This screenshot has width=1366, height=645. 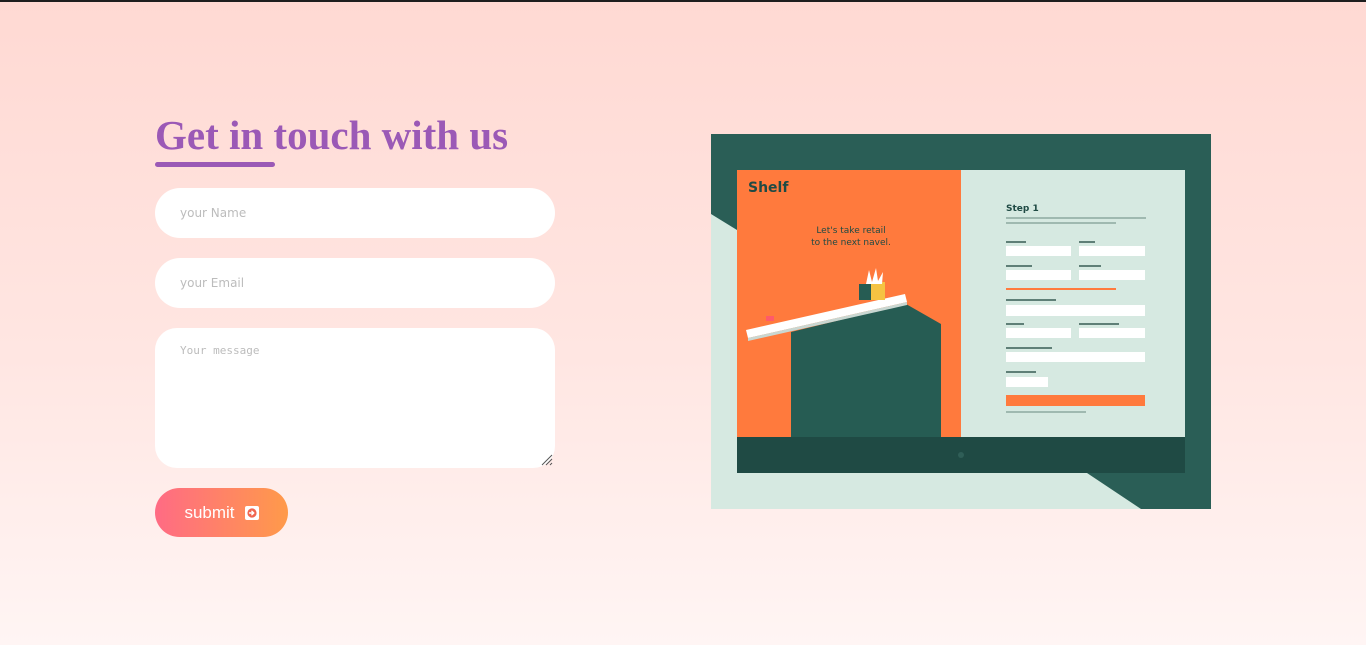 What do you see at coordinates (355, 213) in the screenshot?
I see `name-input` at bounding box center [355, 213].